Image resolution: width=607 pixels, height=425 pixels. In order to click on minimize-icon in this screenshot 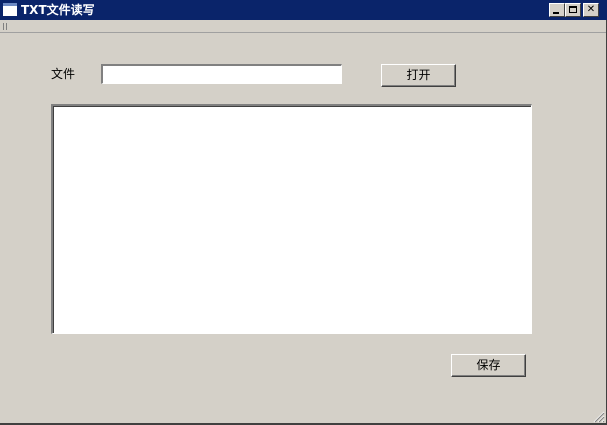, I will do `click(556, 13)`.